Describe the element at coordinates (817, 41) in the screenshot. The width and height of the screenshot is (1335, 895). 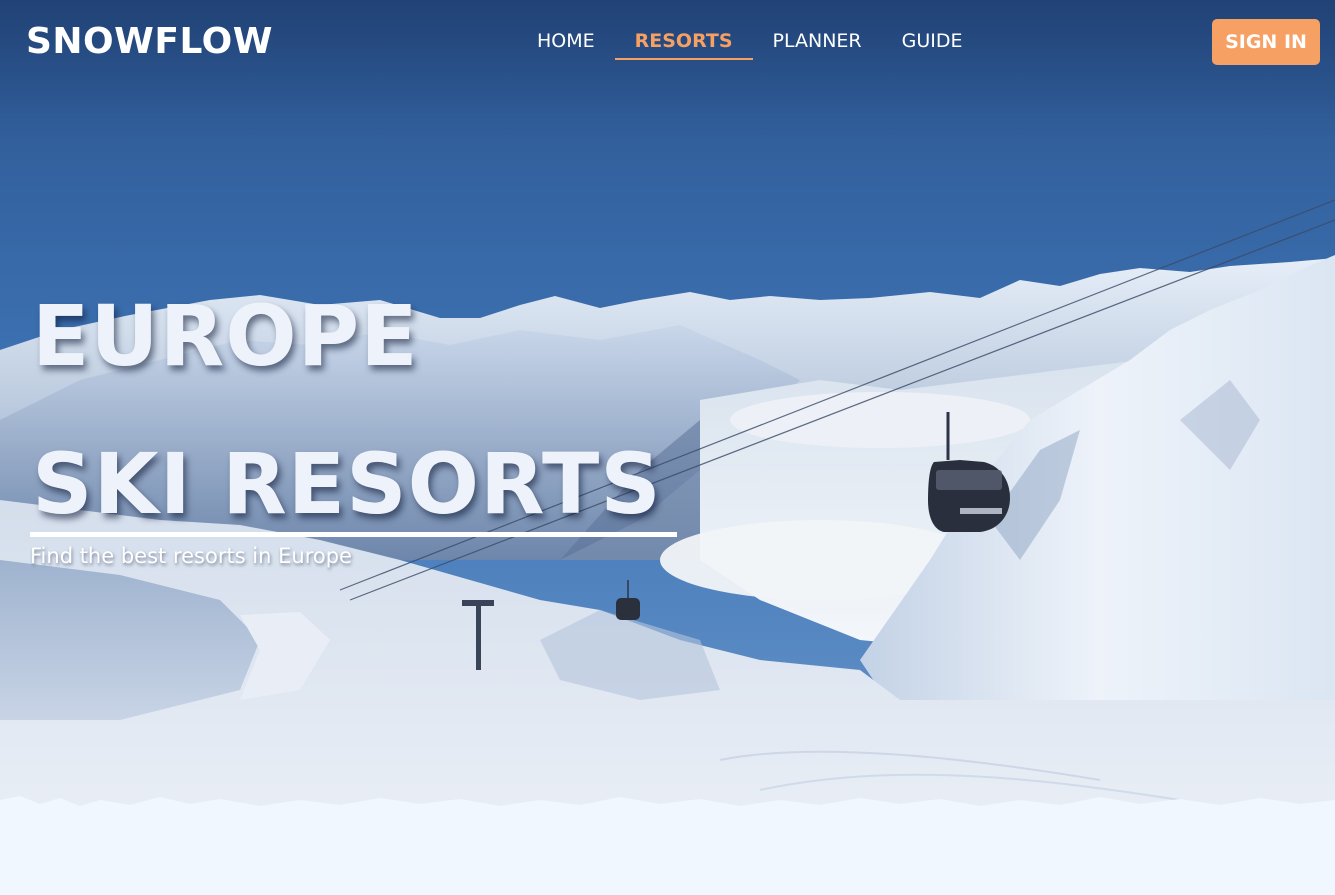
I see `nav-item-planner: PLANNER` at that location.